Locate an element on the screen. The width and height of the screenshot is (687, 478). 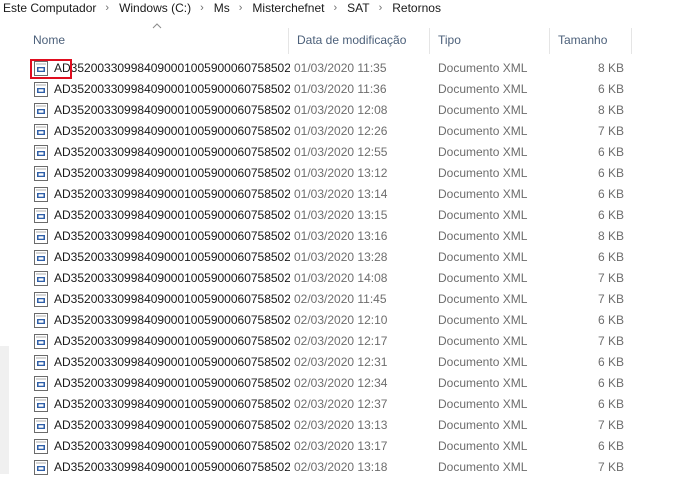
breadcrumb-item-ms: Ms is located at coordinates (221, 8).